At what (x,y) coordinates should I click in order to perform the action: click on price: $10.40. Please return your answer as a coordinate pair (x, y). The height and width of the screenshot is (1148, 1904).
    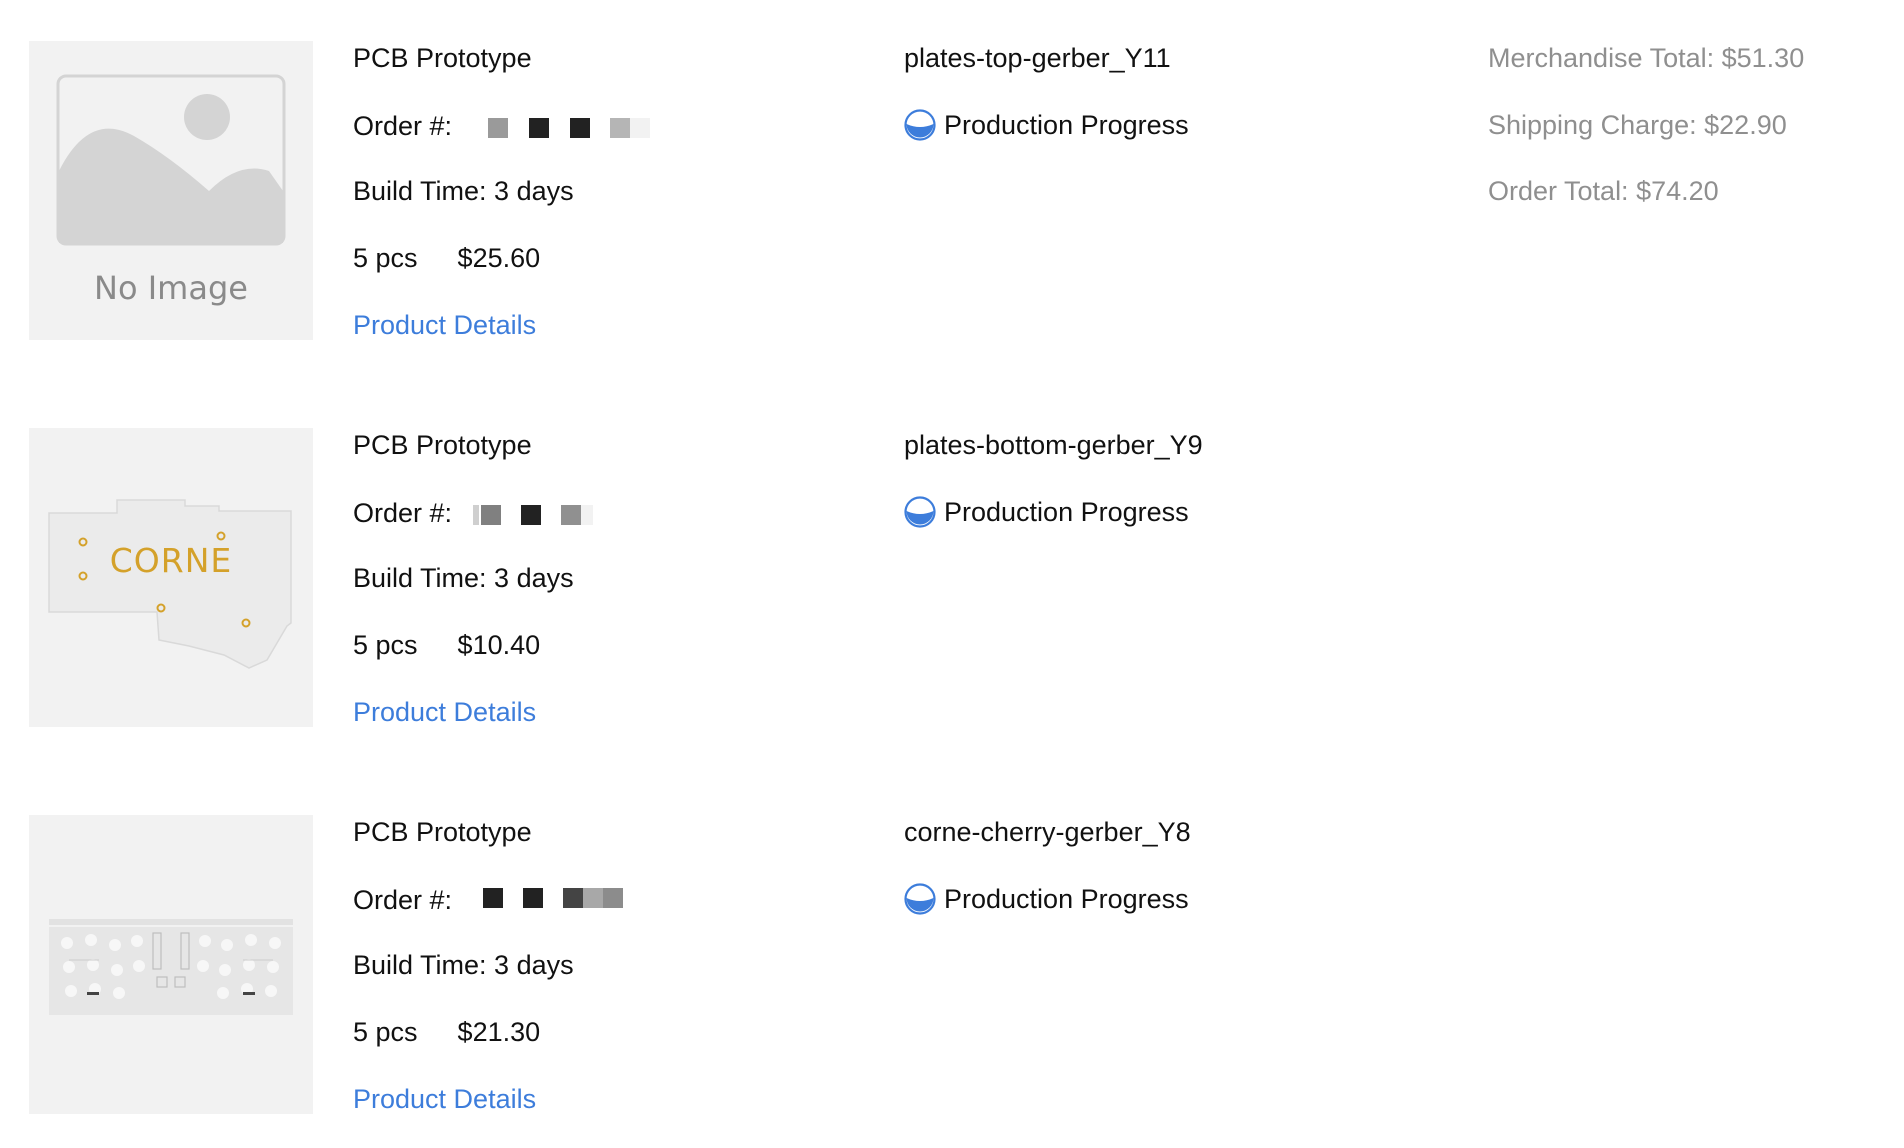
    Looking at the image, I should click on (499, 645).